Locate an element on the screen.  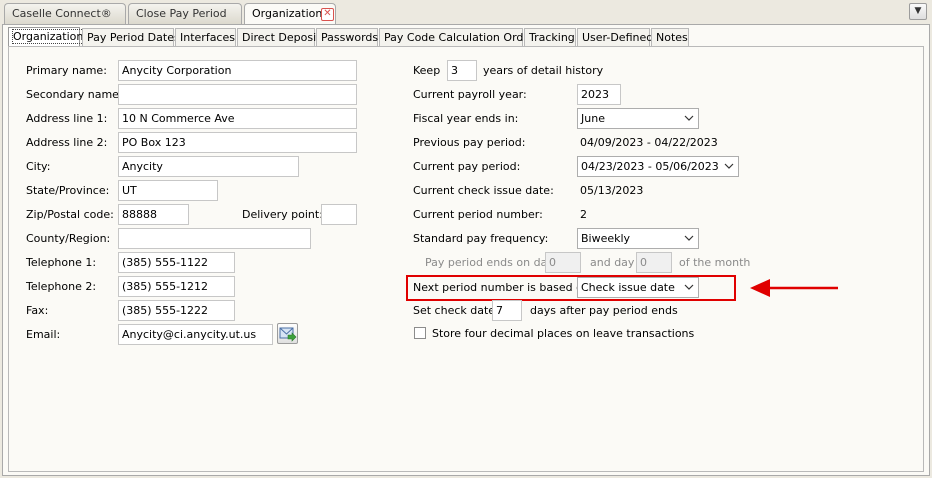
email-label: Email: is located at coordinates (43, 334).